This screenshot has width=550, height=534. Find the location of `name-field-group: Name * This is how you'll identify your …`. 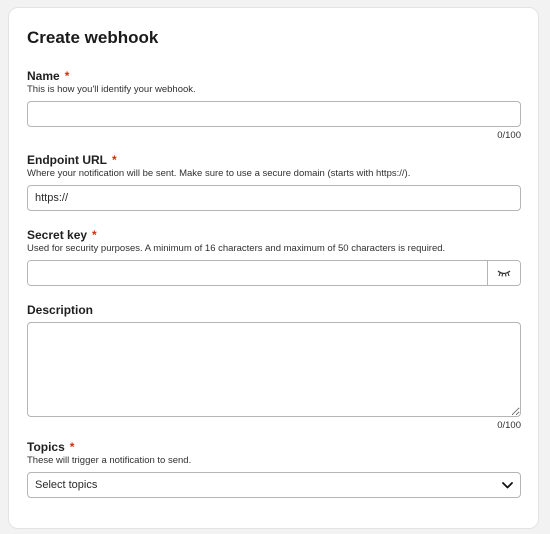

name-field-group: Name * This is how you'll identify your … is located at coordinates (274, 105).